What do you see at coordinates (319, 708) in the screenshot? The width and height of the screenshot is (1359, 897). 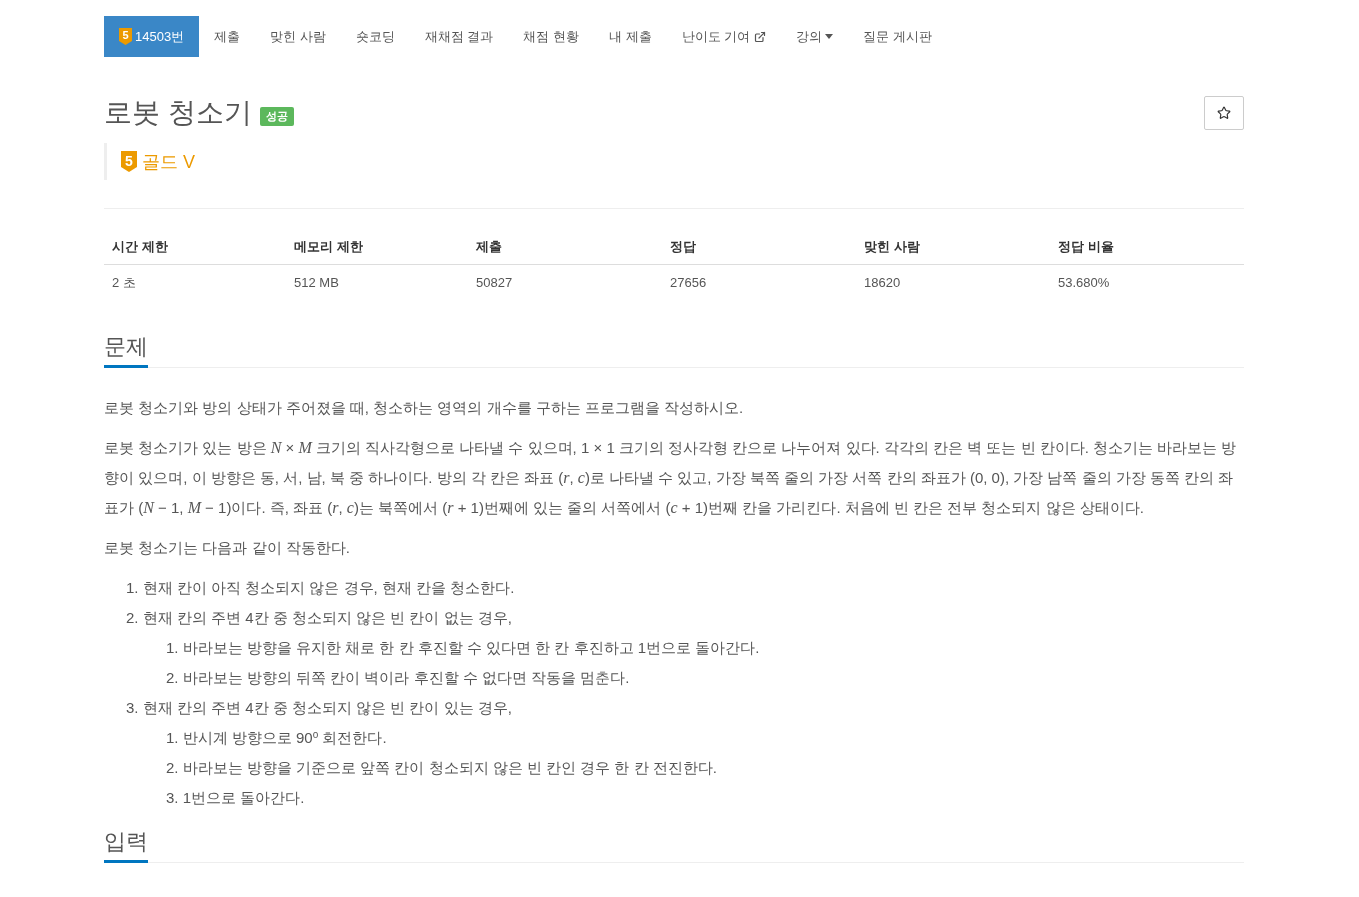 I see `list-item: 3. 현재 칸의 주변 4칸 중 청소되지 않은 빈 칸이 있는 경우,` at bounding box center [319, 708].